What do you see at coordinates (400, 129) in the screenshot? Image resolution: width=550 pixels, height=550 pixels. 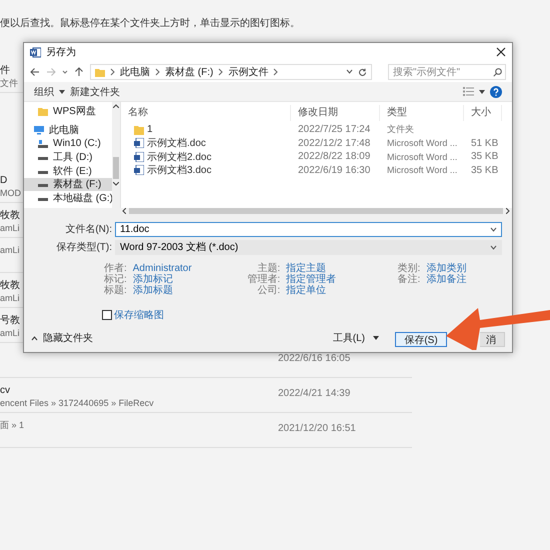 I see `table-cell-text: 文件夹` at bounding box center [400, 129].